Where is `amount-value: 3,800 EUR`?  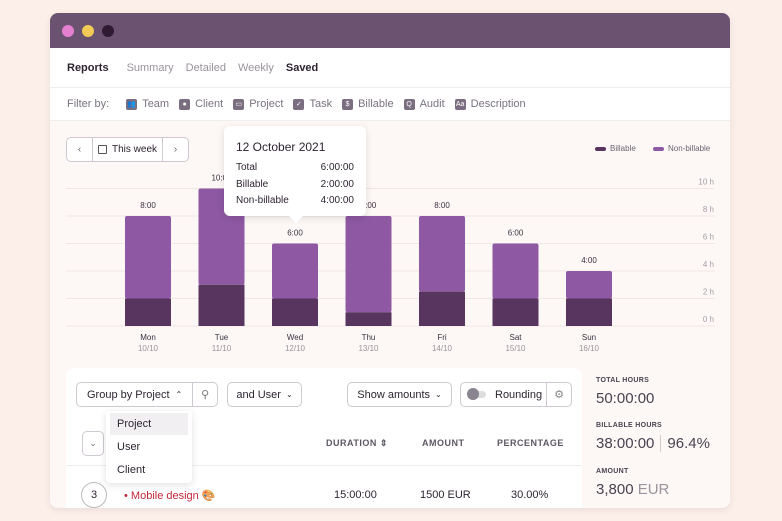
amount-value: 3,800 EUR is located at coordinates (632, 489).